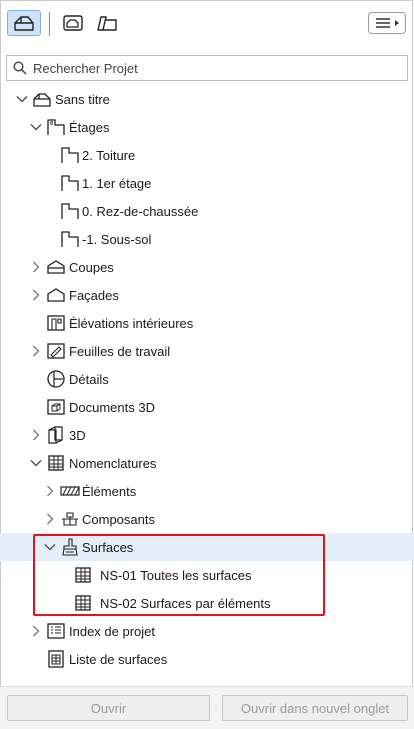 This screenshot has height=729, width=414. I want to click on tree-item-etages: Étages, so click(207, 127).